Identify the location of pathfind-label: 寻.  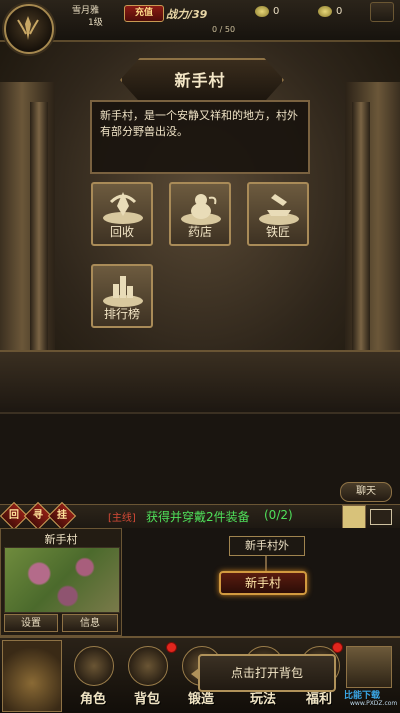
(38, 515).